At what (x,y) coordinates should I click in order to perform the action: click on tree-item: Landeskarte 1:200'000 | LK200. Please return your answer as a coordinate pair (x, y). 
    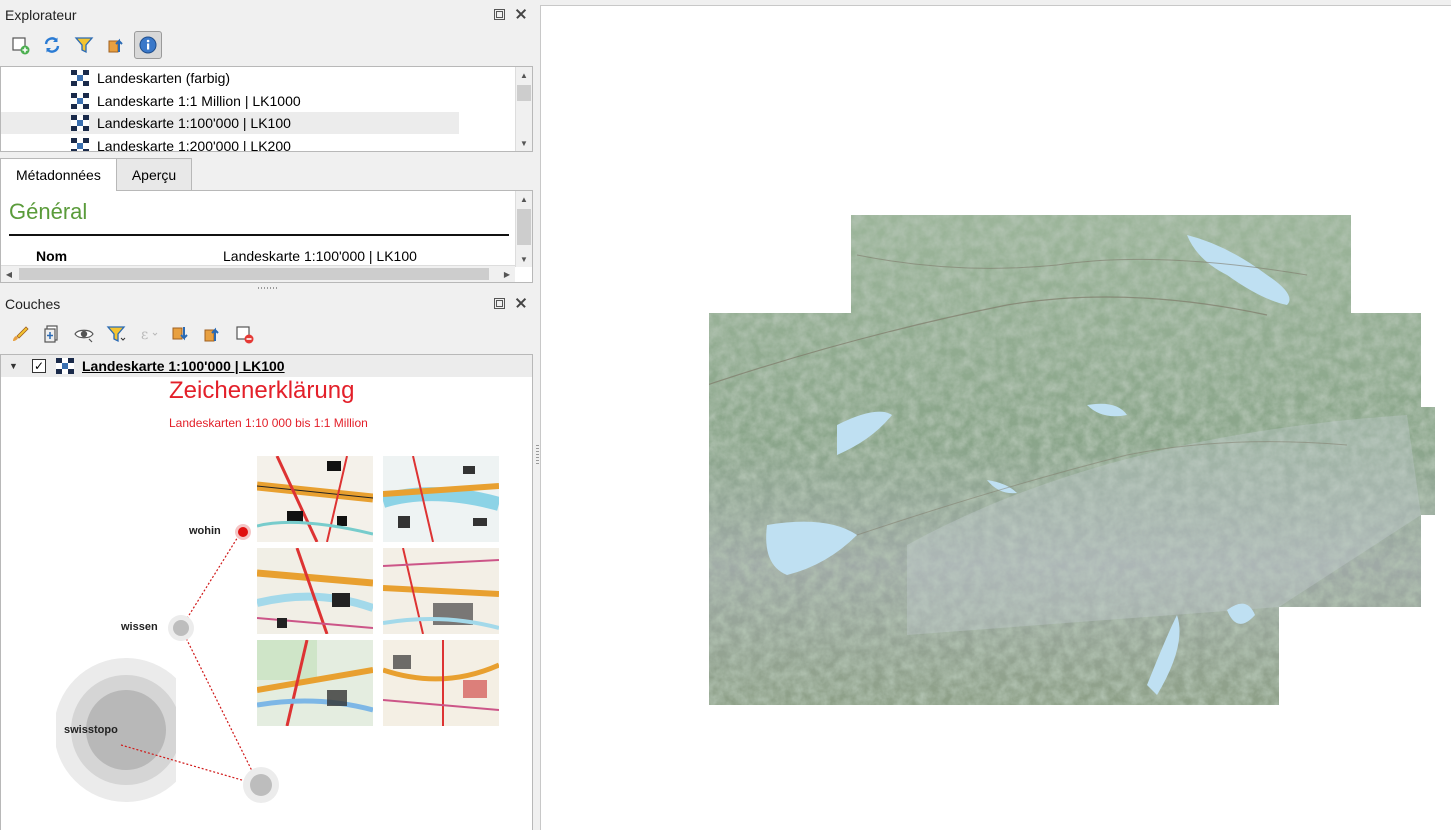
    Looking at the image, I should click on (181, 143).